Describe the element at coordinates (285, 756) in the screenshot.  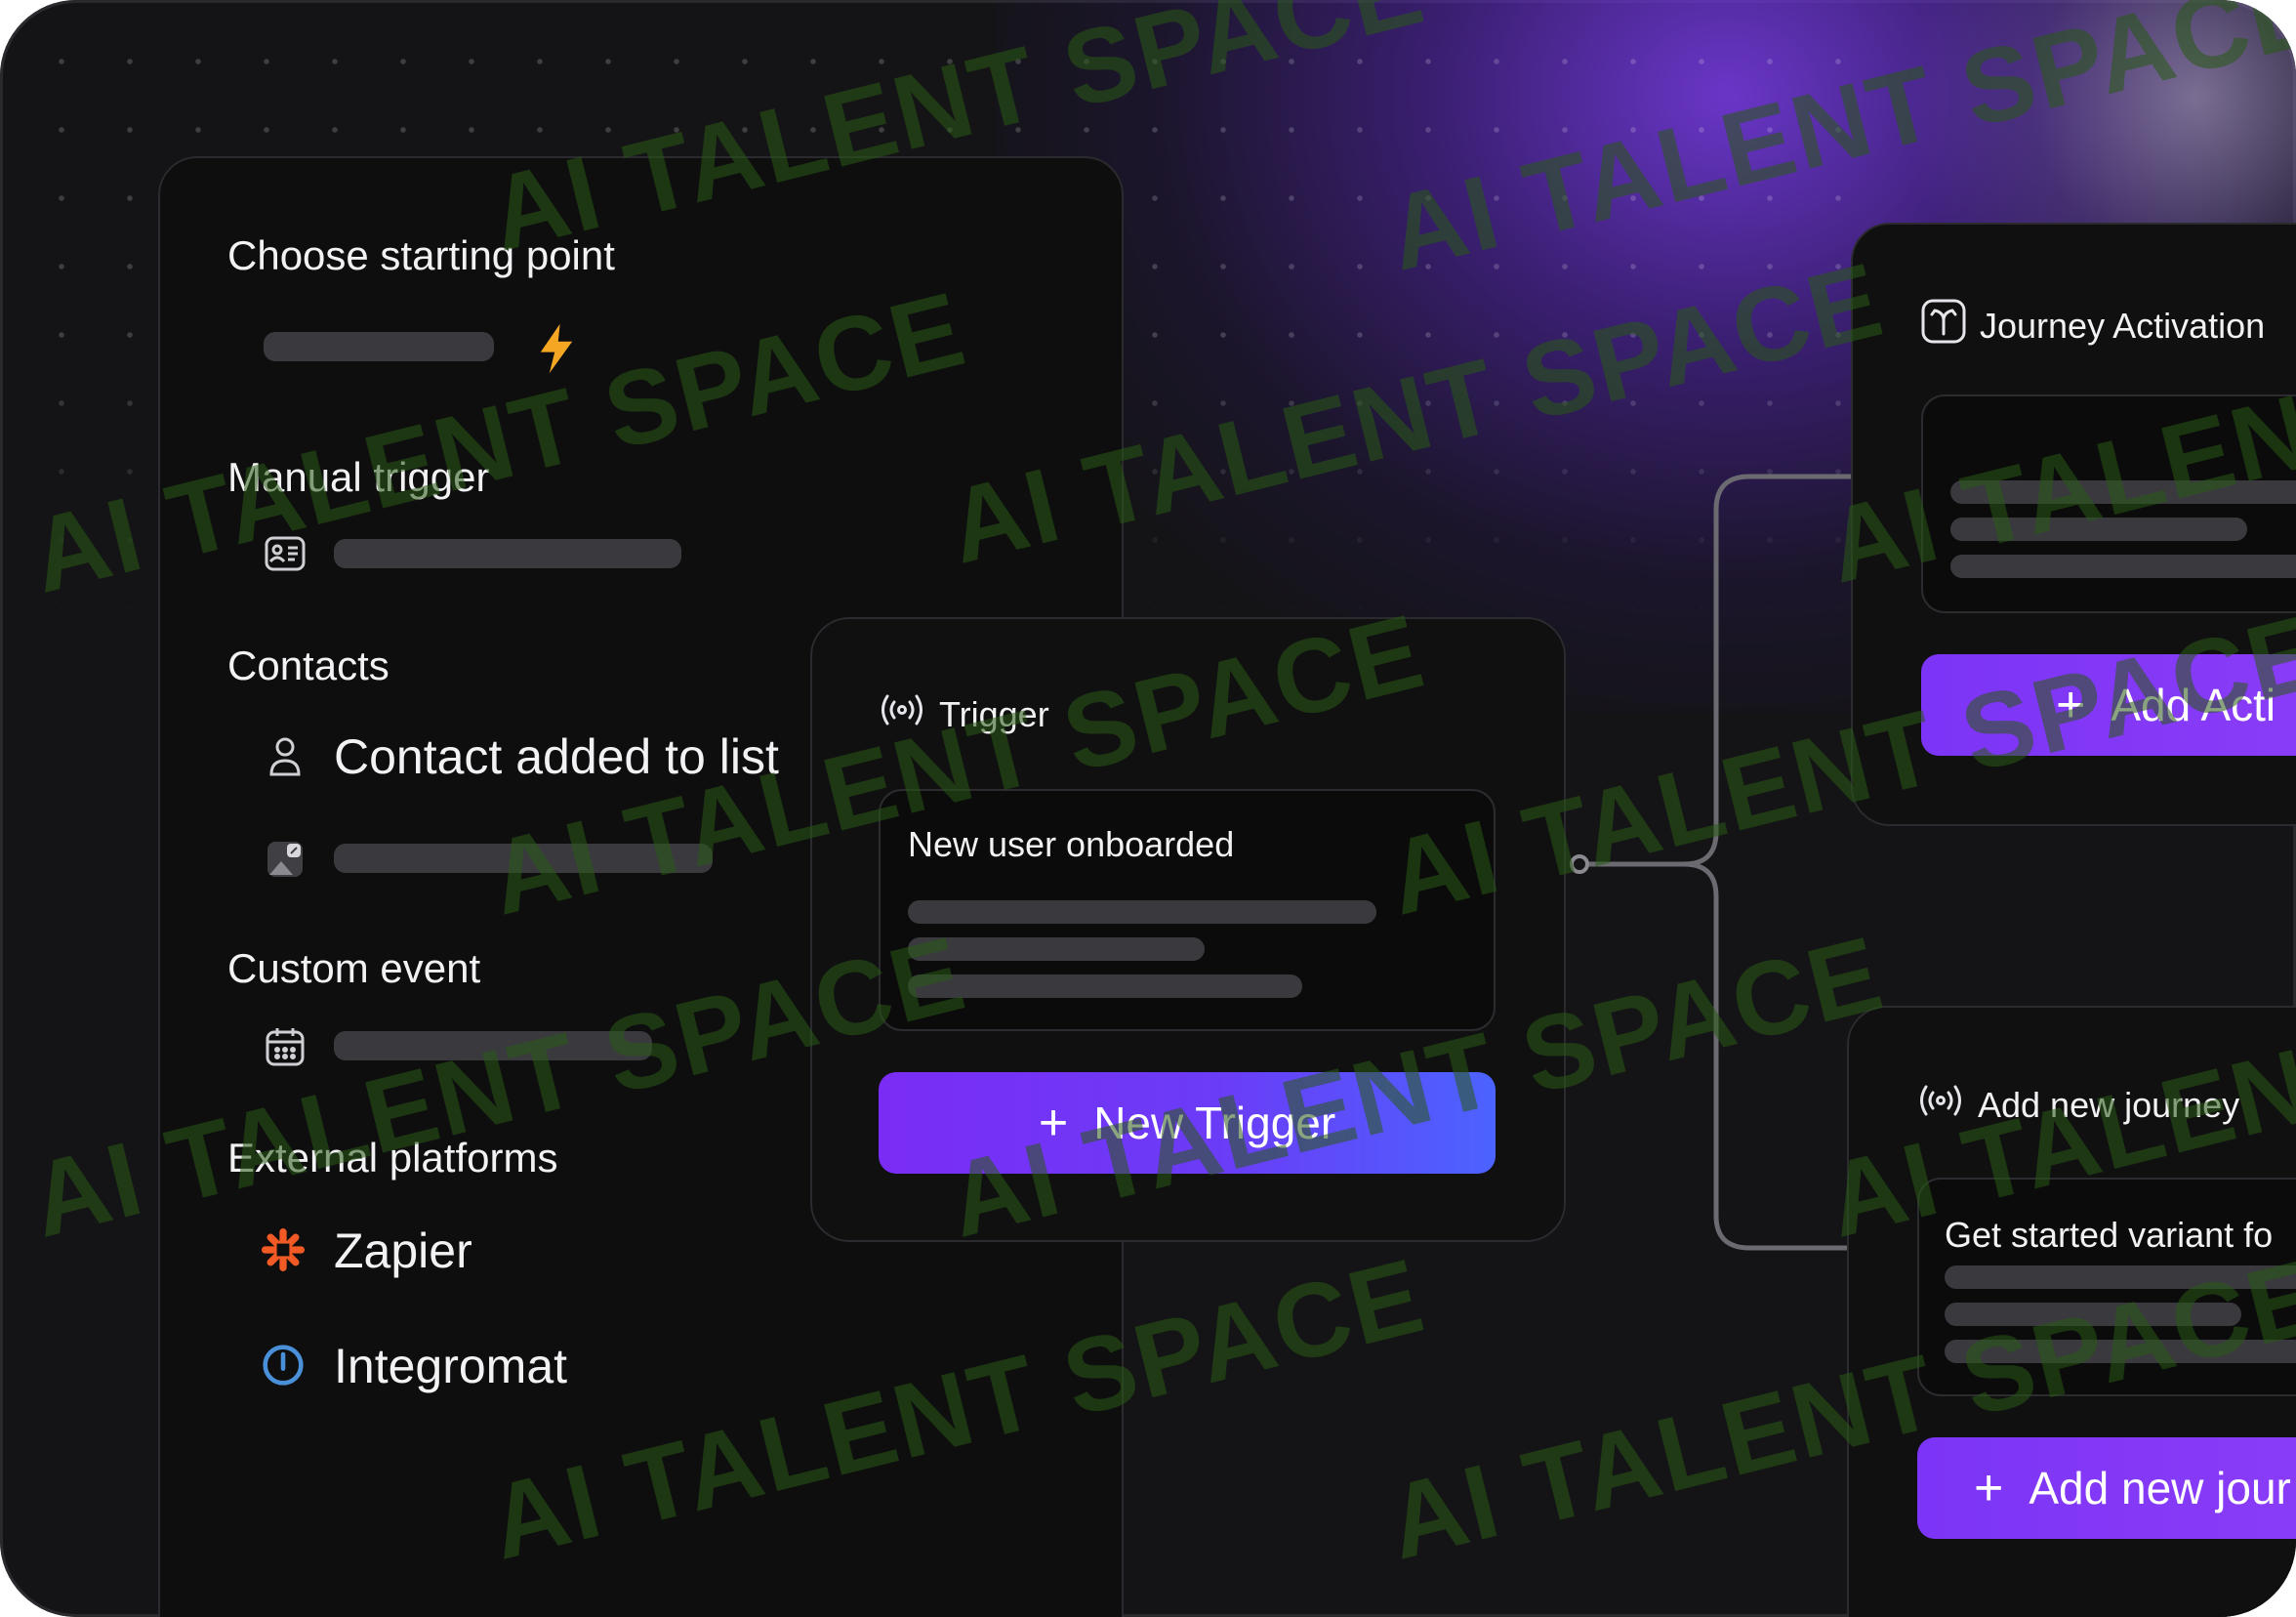
I see `person-icon` at that location.